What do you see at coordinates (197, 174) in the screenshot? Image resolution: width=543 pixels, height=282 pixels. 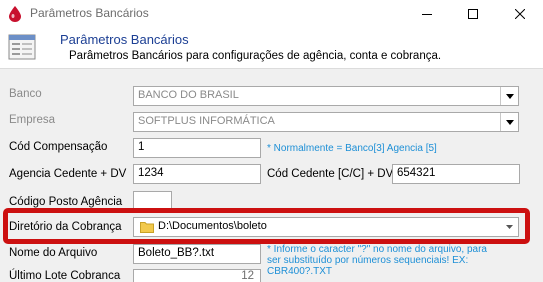 I see `agencia-cedente-input: 1234` at bounding box center [197, 174].